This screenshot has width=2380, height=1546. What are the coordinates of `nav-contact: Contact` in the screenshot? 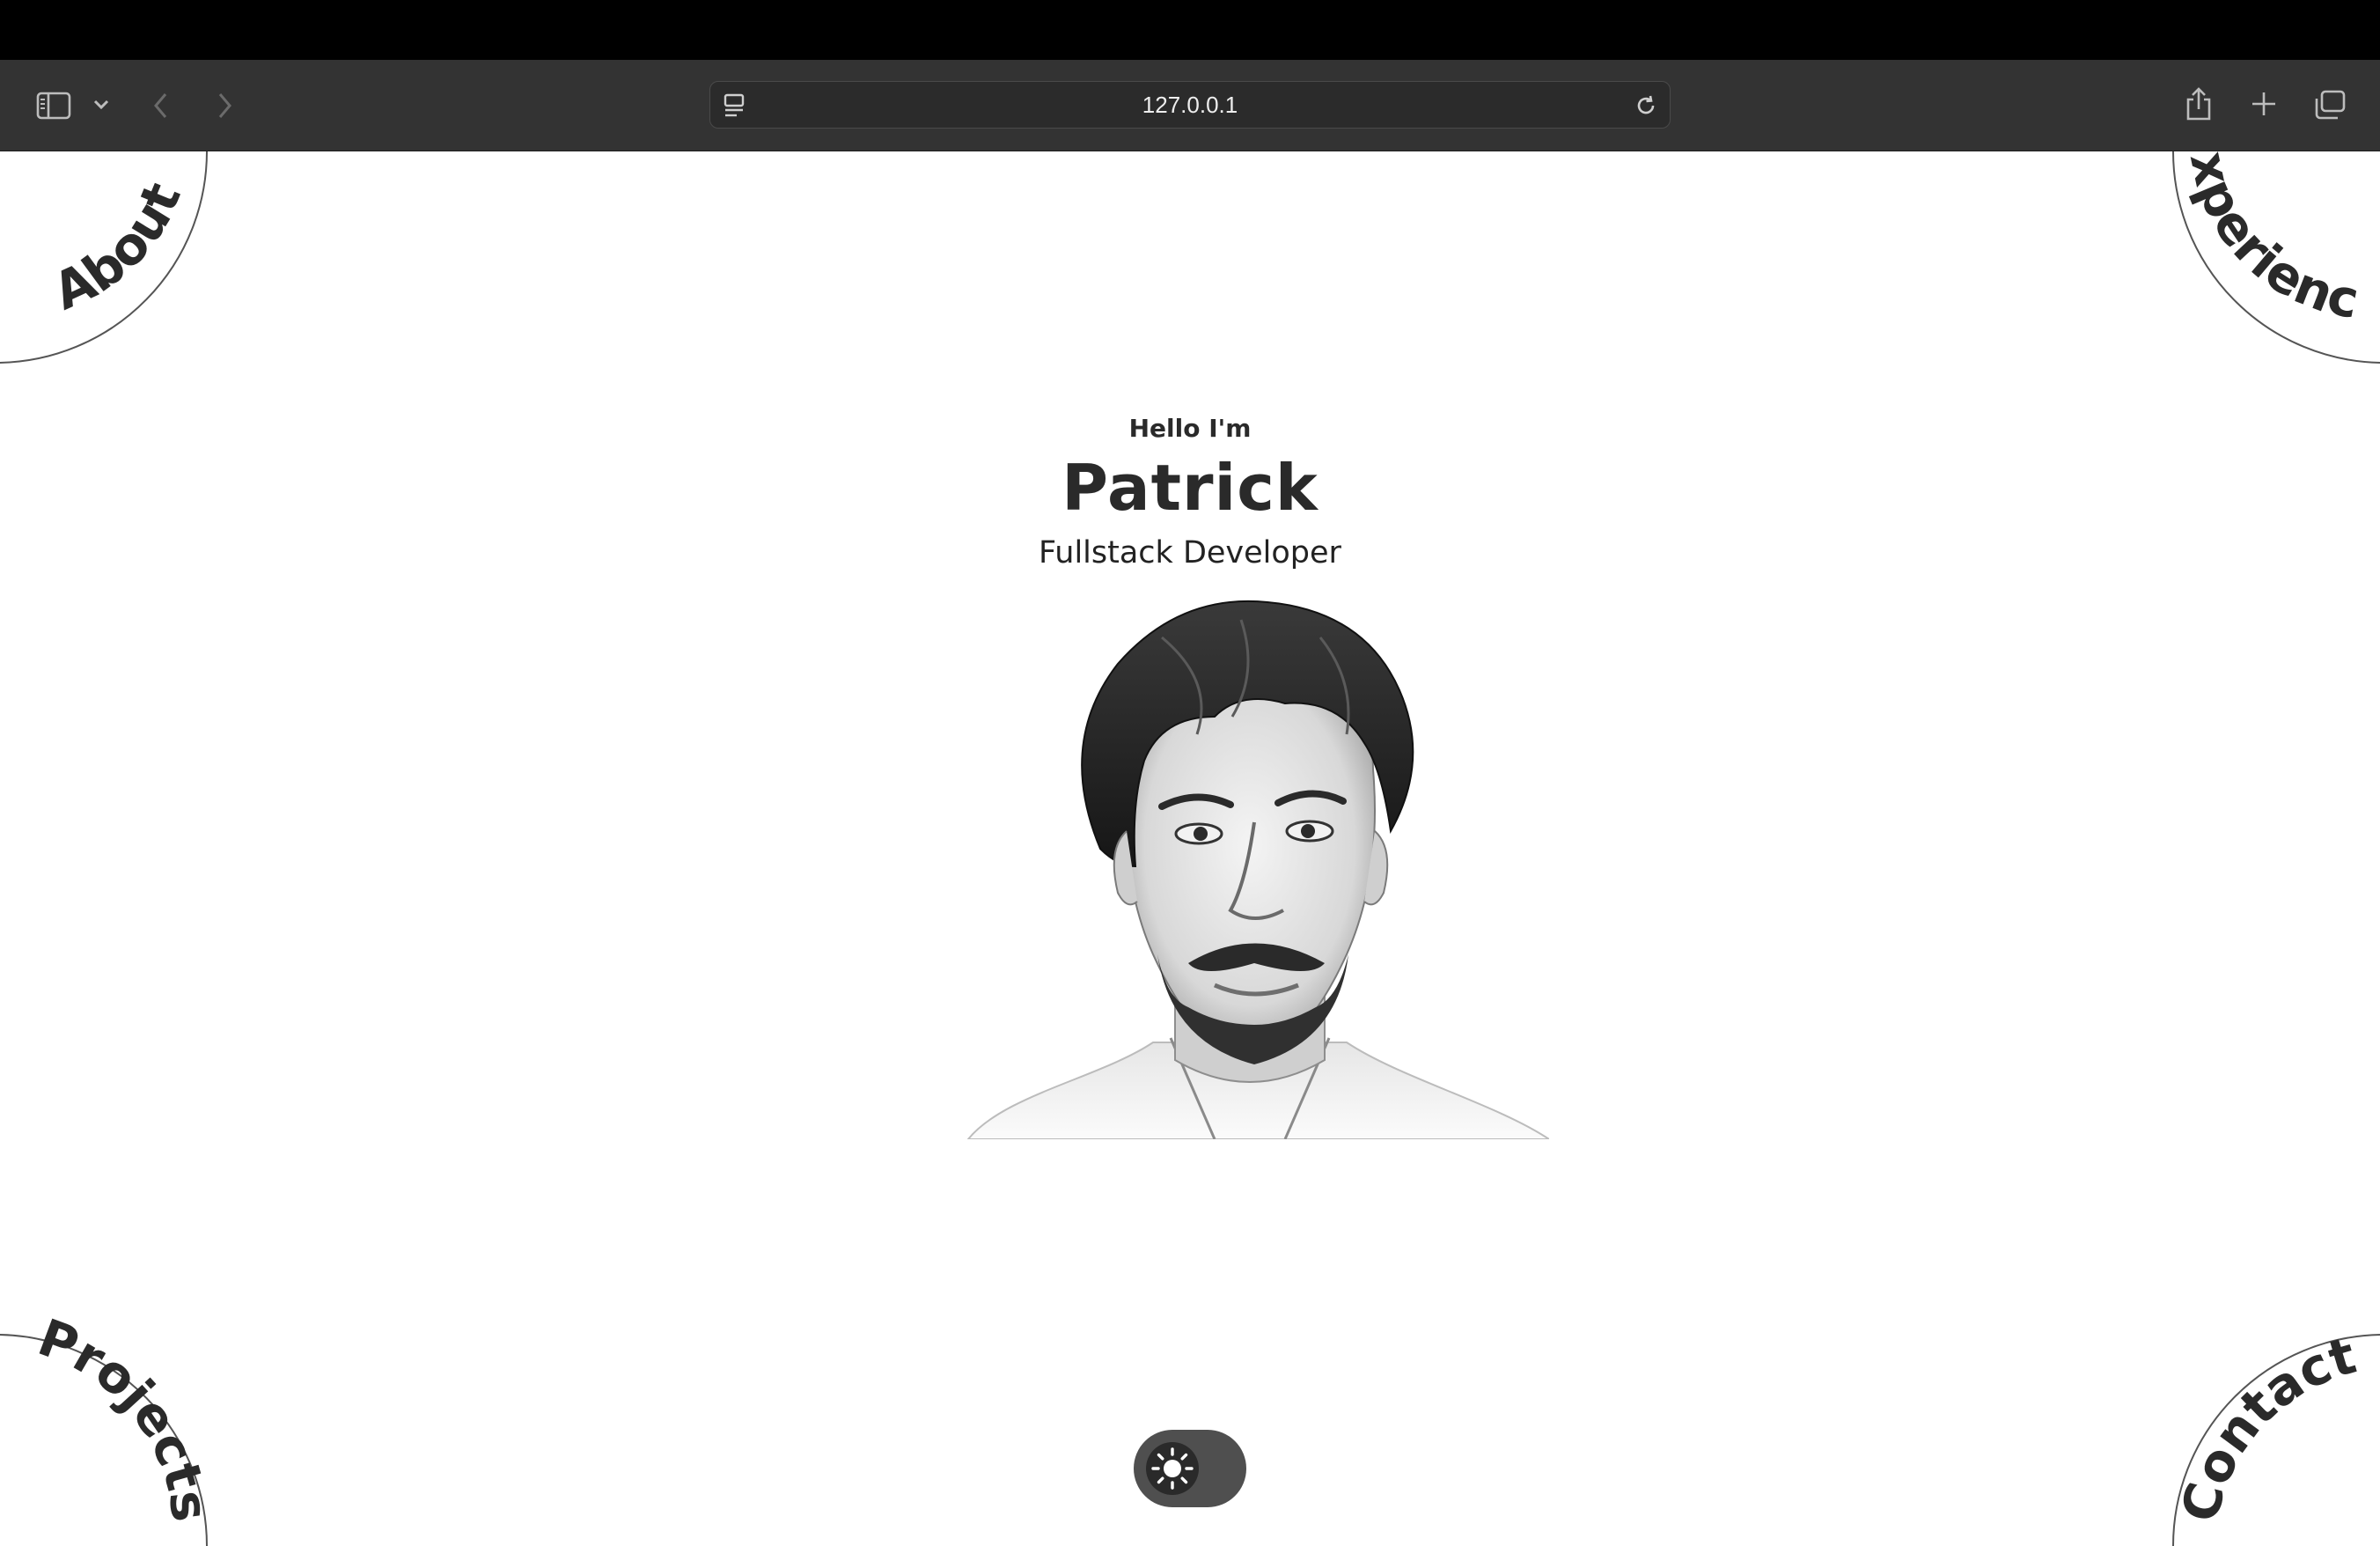 It's located at (2266, 1426).